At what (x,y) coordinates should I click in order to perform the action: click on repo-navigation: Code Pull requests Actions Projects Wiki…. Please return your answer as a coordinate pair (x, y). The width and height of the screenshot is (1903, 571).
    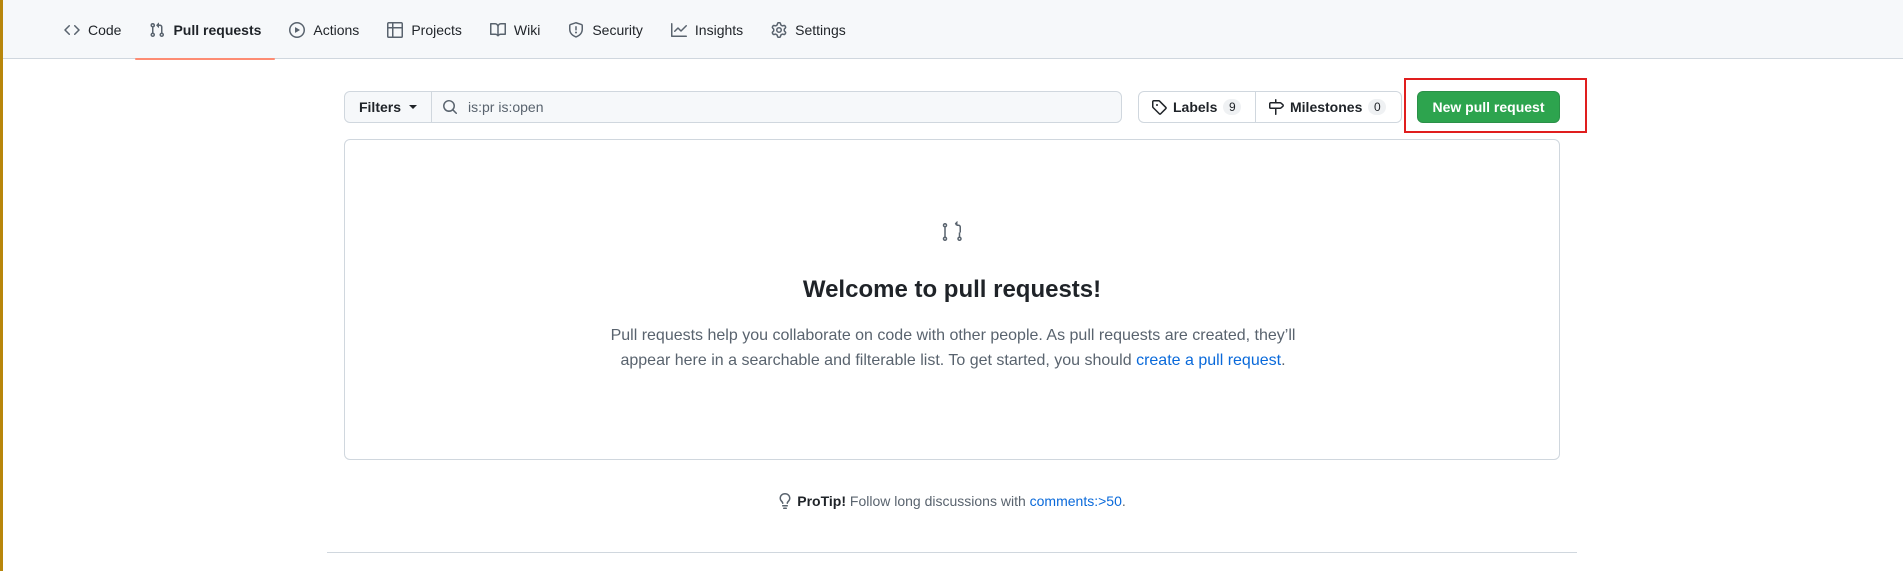
    Looking at the image, I should click on (953, 30).